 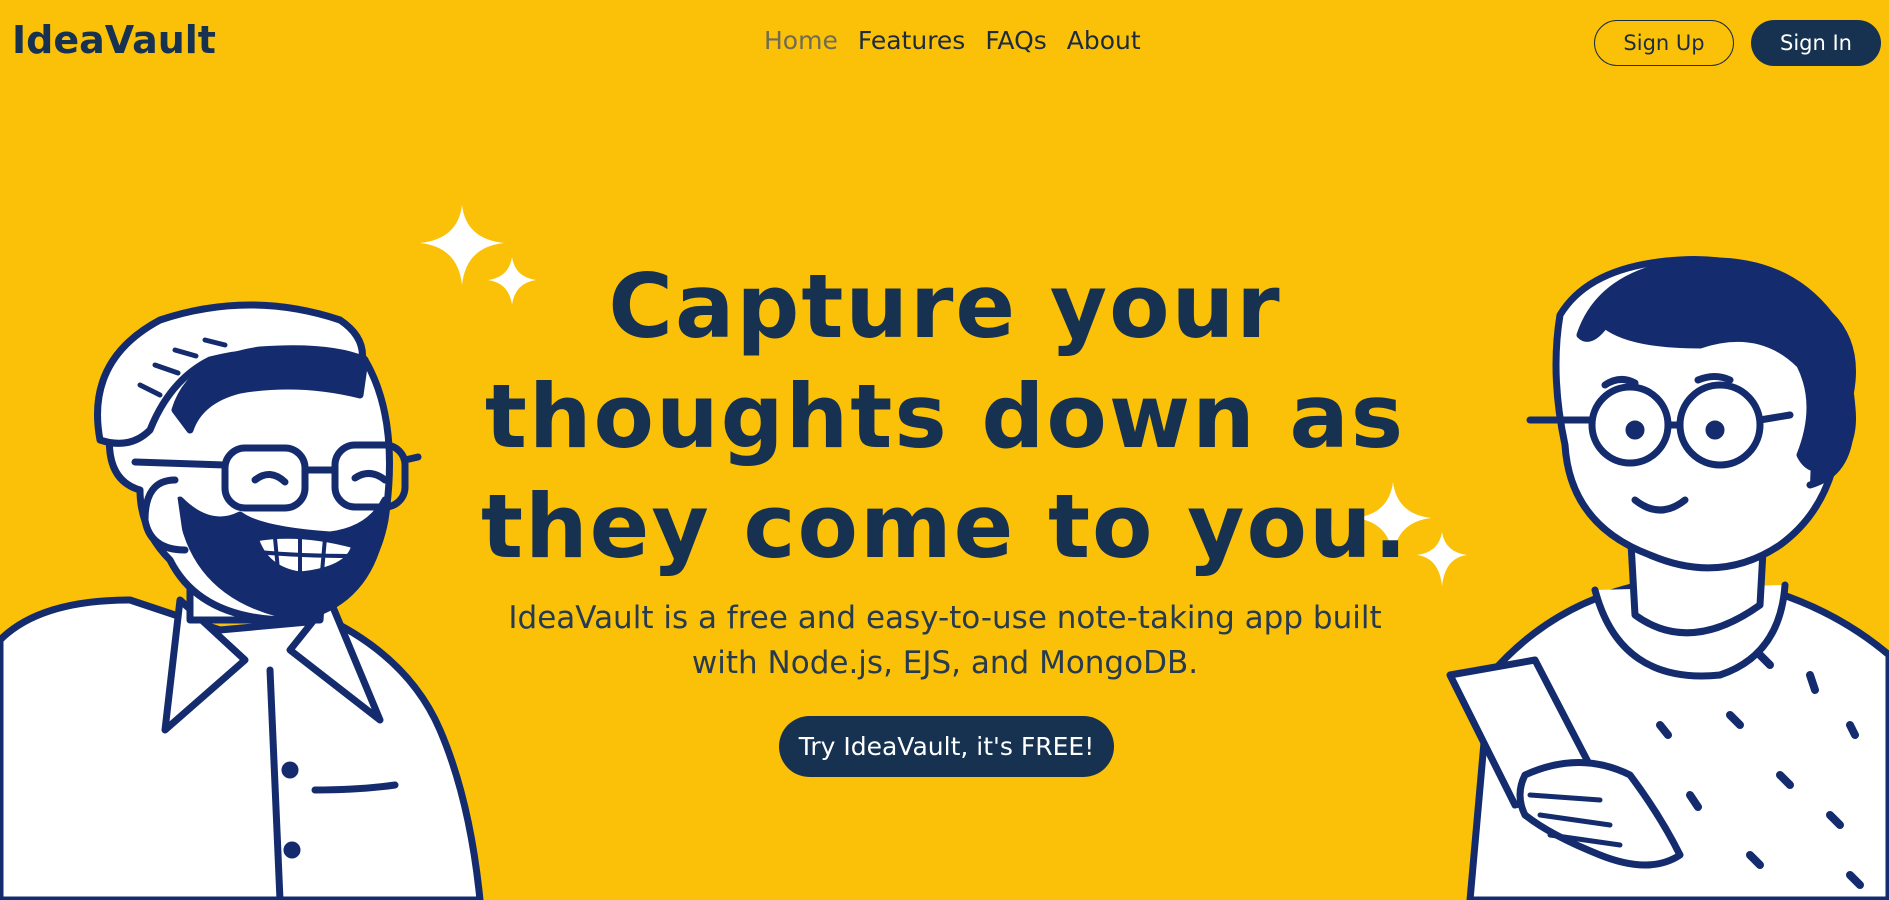 I want to click on nav-about-link: About, so click(x=1104, y=40).